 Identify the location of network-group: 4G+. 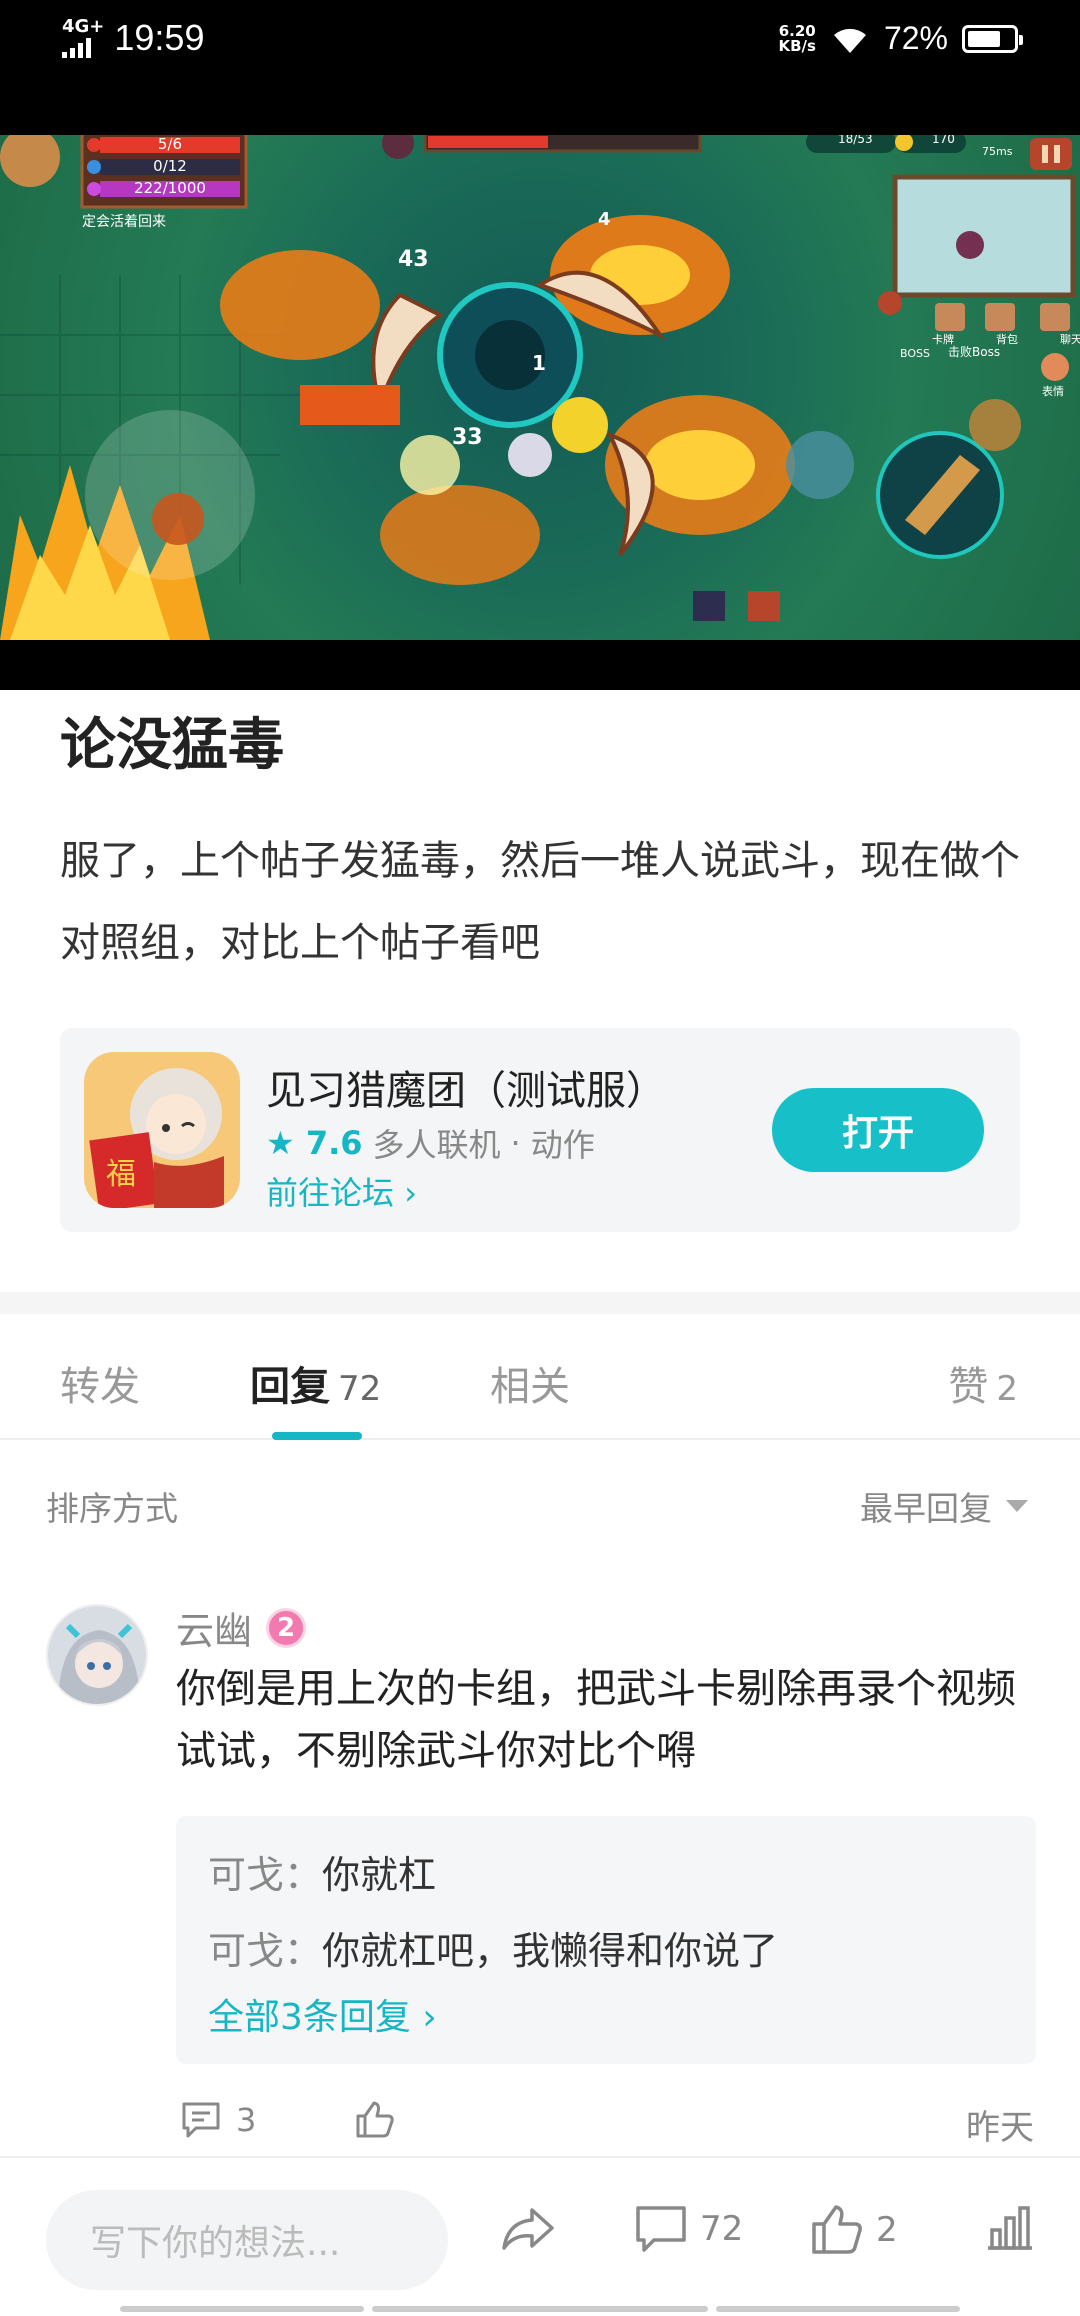
(83, 38).